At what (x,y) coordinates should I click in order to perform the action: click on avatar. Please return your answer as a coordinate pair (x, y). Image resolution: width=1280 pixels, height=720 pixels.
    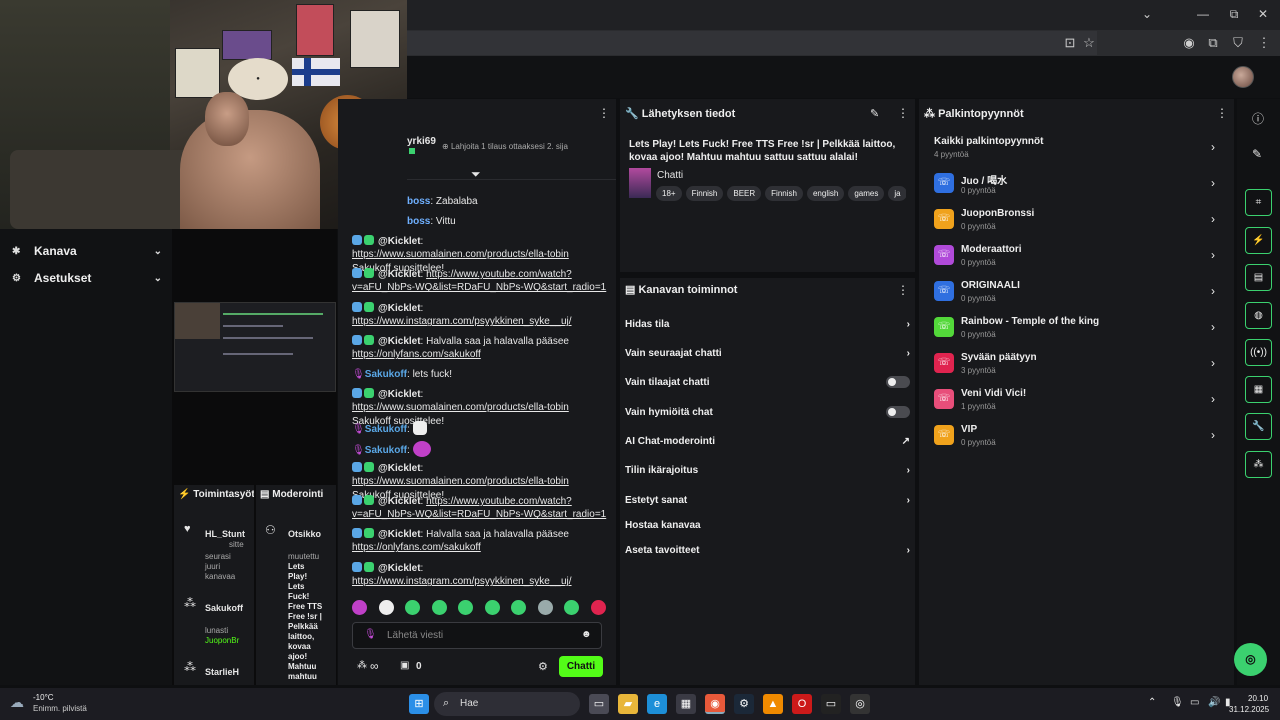
    Looking at the image, I should click on (1243, 77).